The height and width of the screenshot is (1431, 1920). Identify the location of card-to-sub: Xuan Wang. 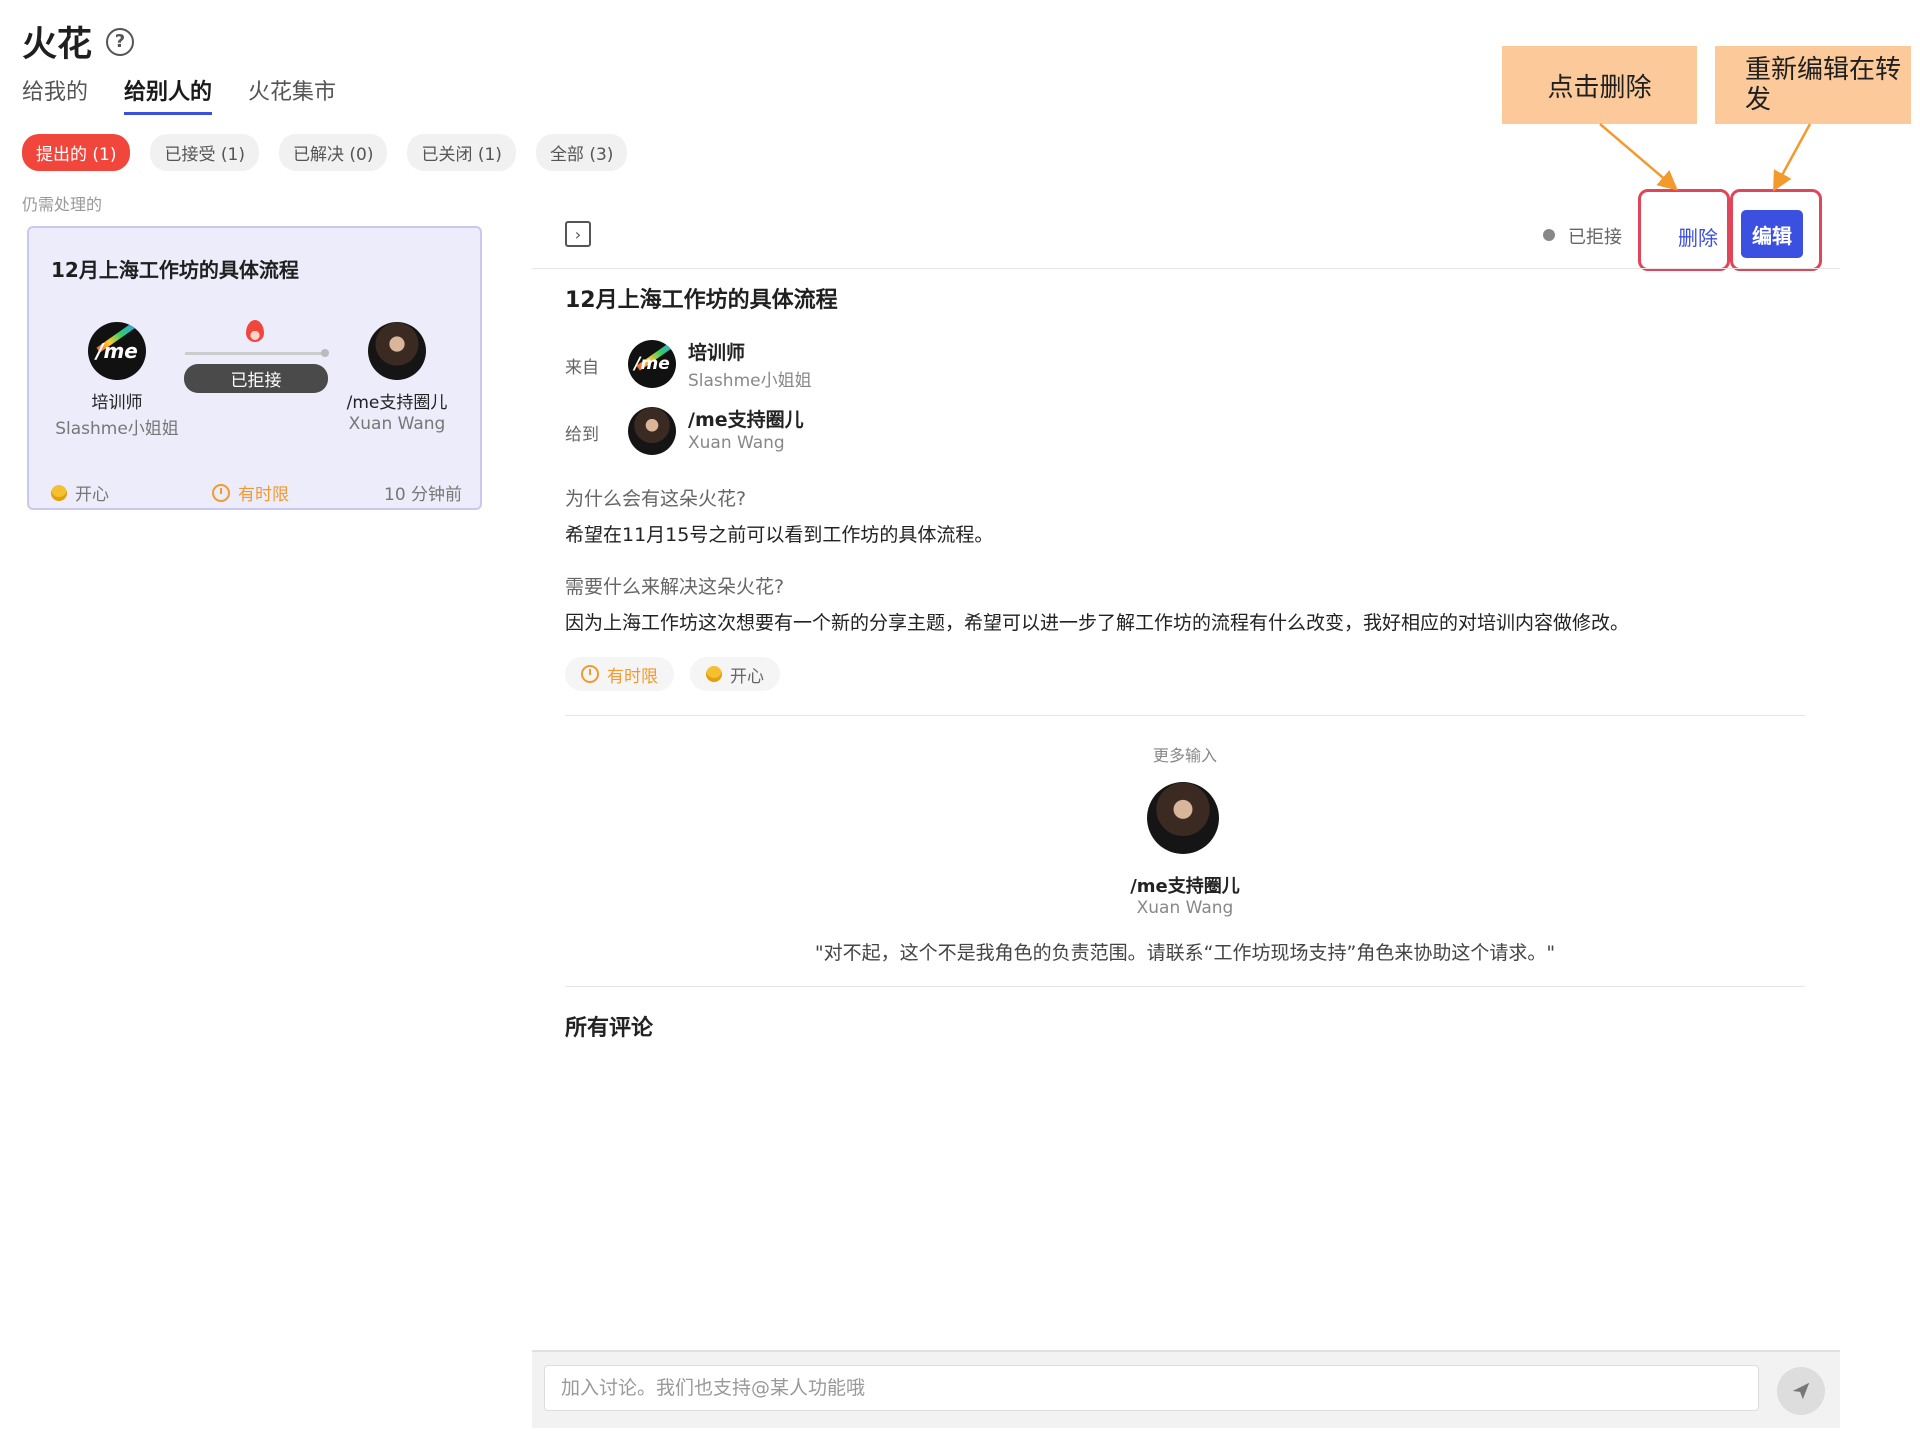
(397, 424).